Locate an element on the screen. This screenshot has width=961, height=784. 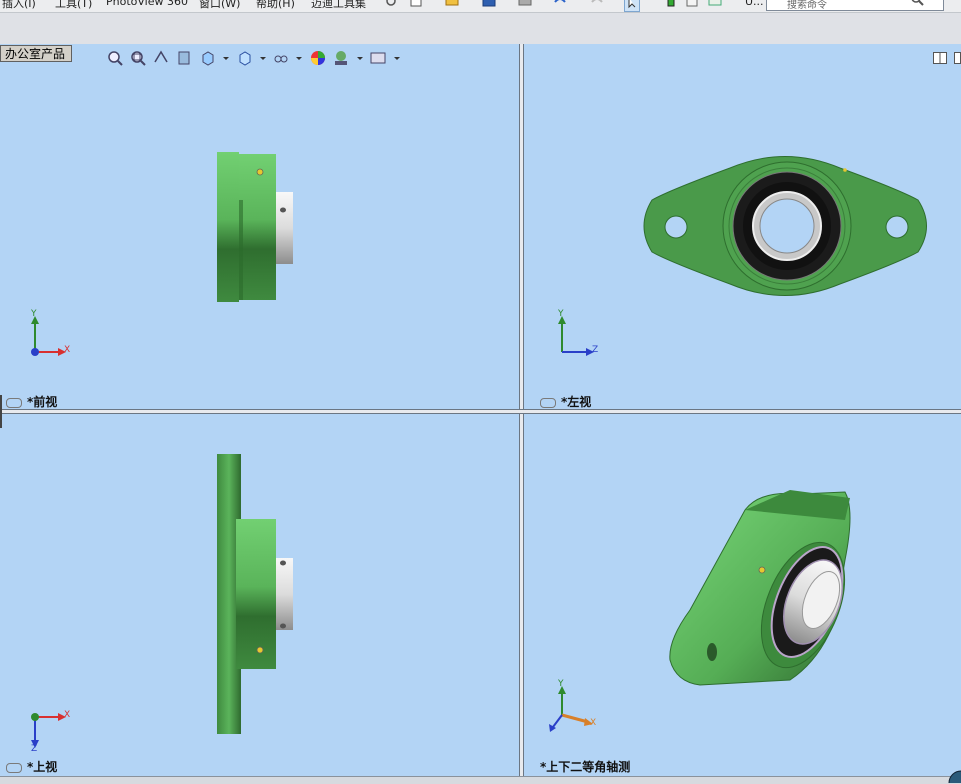
front-view-label: *前视 is located at coordinates (31, 401).